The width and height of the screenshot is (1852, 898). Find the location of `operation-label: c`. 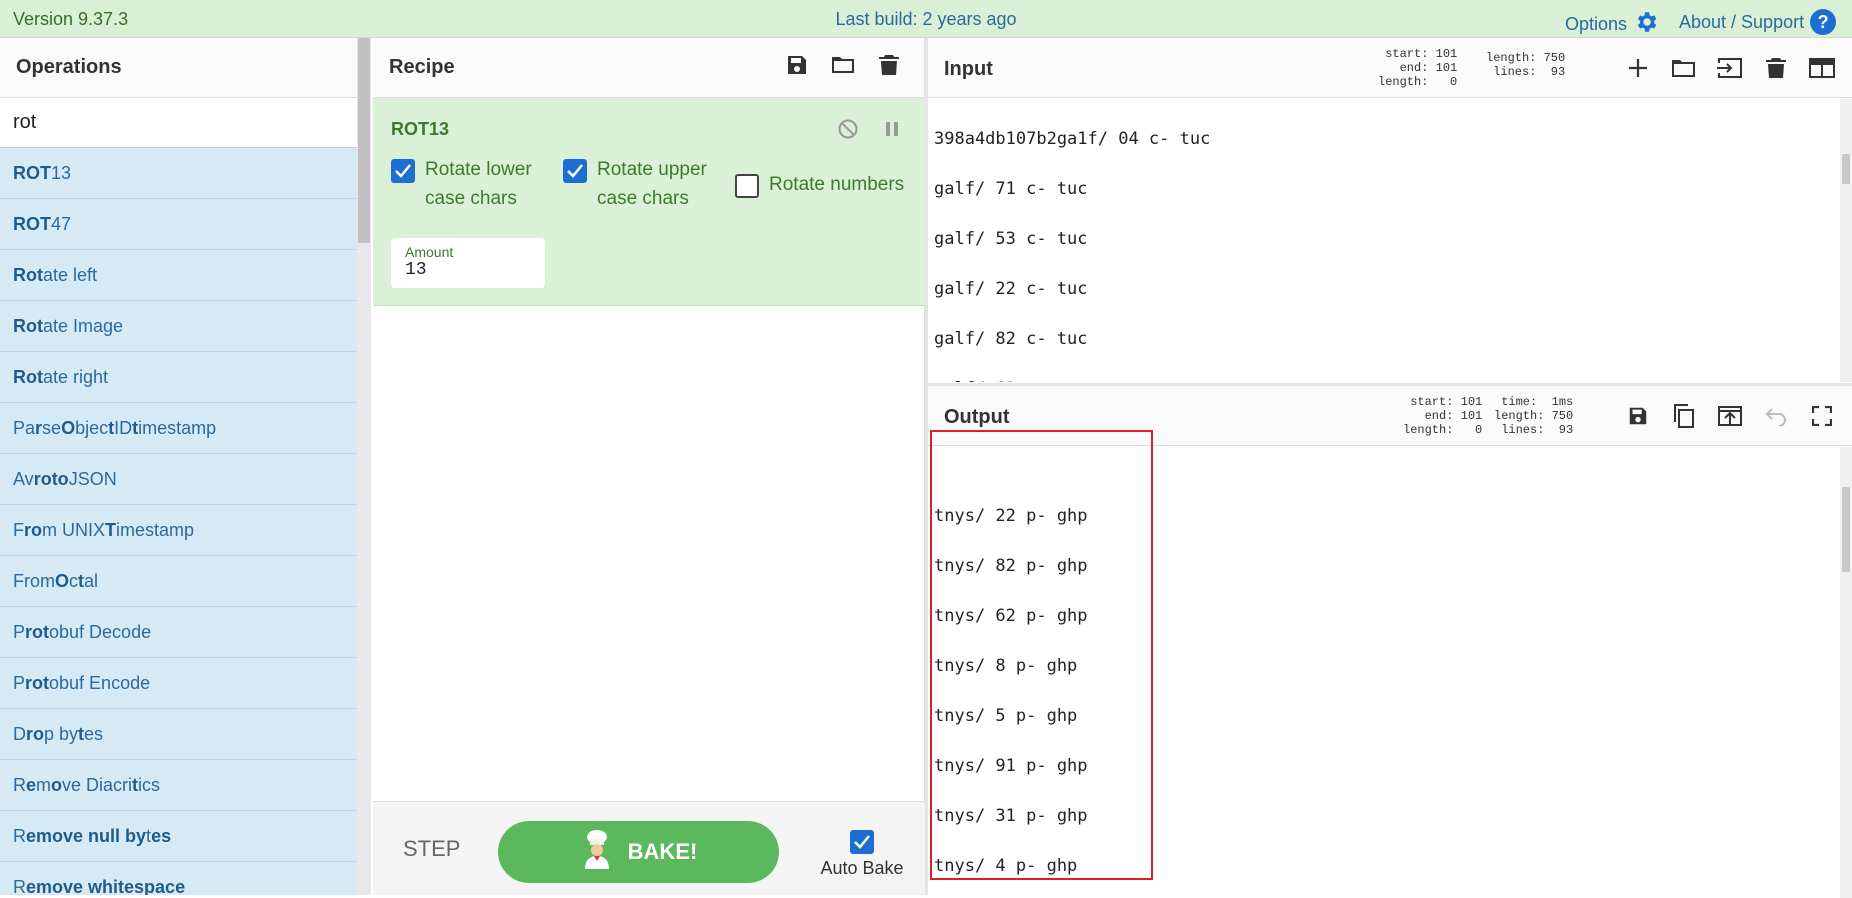

operation-label: c is located at coordinates (74, 580).